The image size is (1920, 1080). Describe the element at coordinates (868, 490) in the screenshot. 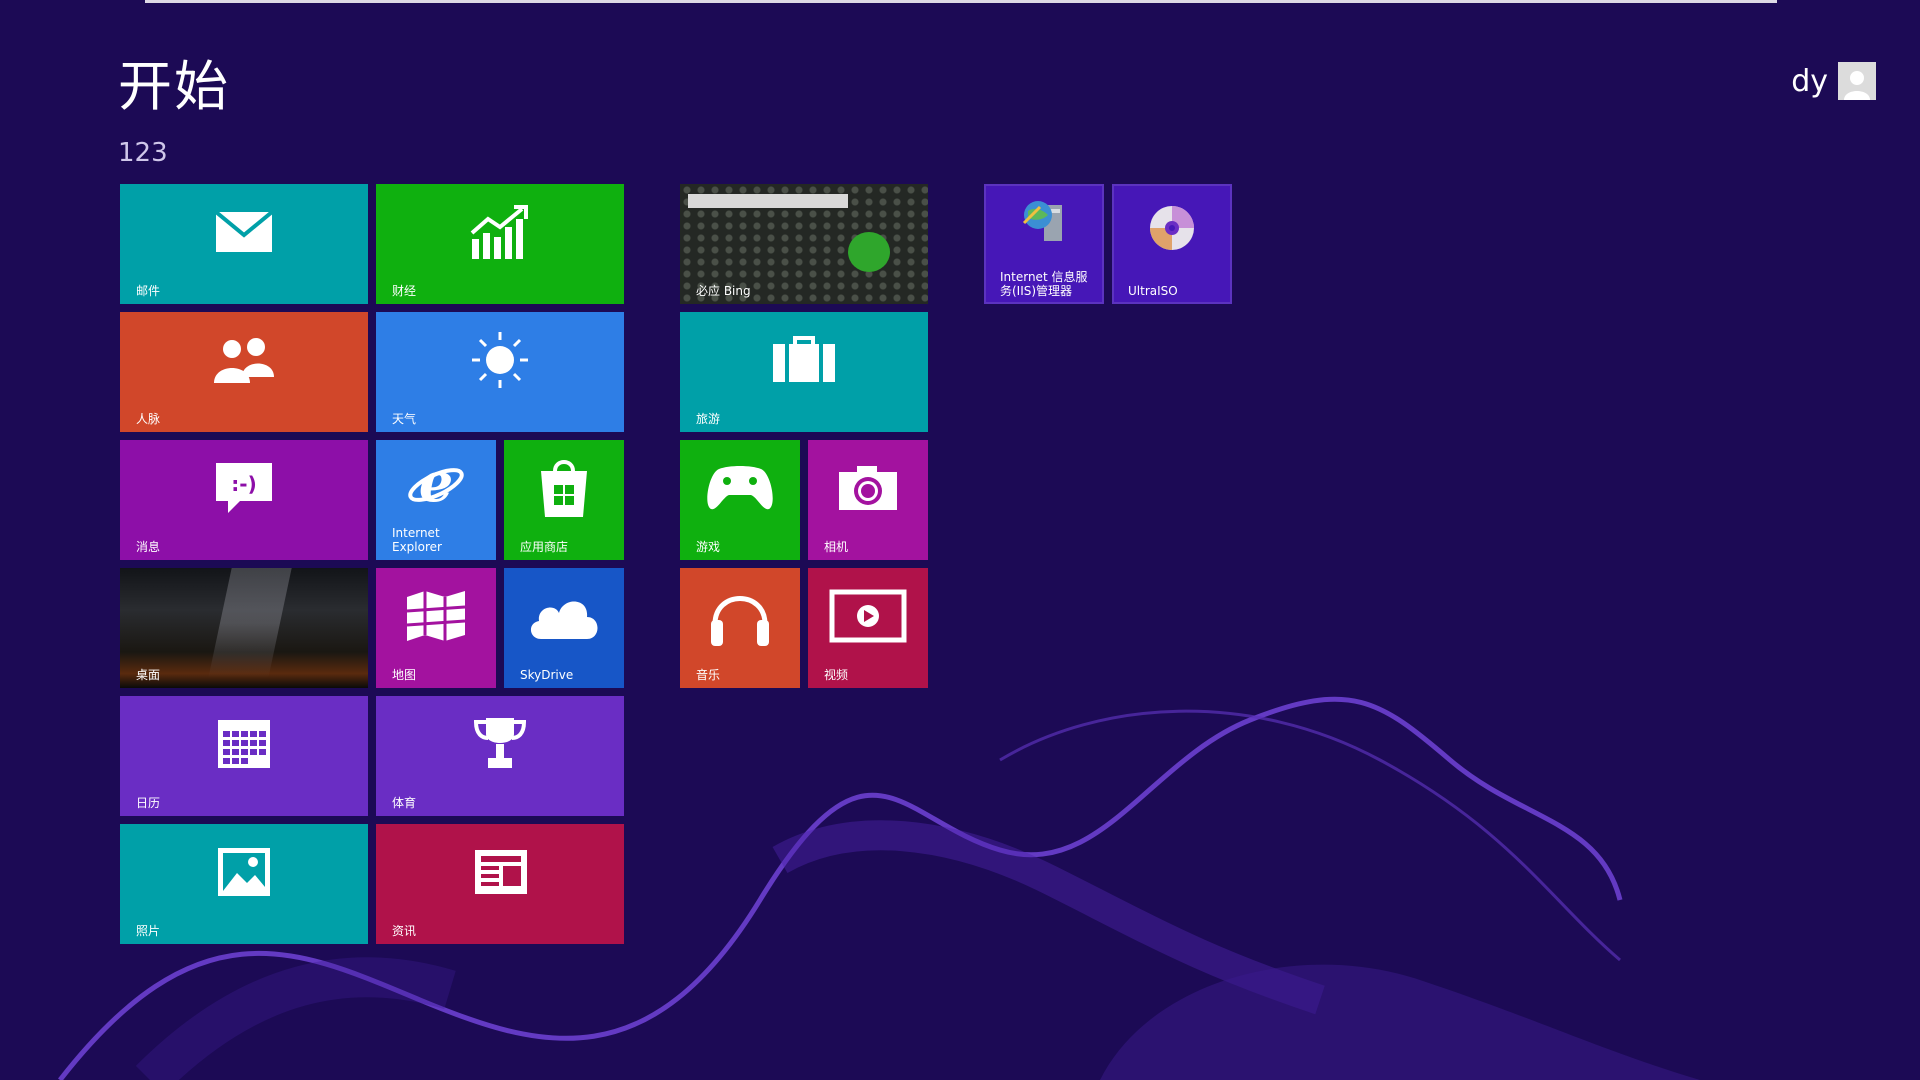

I see `camera-icon` at that location.